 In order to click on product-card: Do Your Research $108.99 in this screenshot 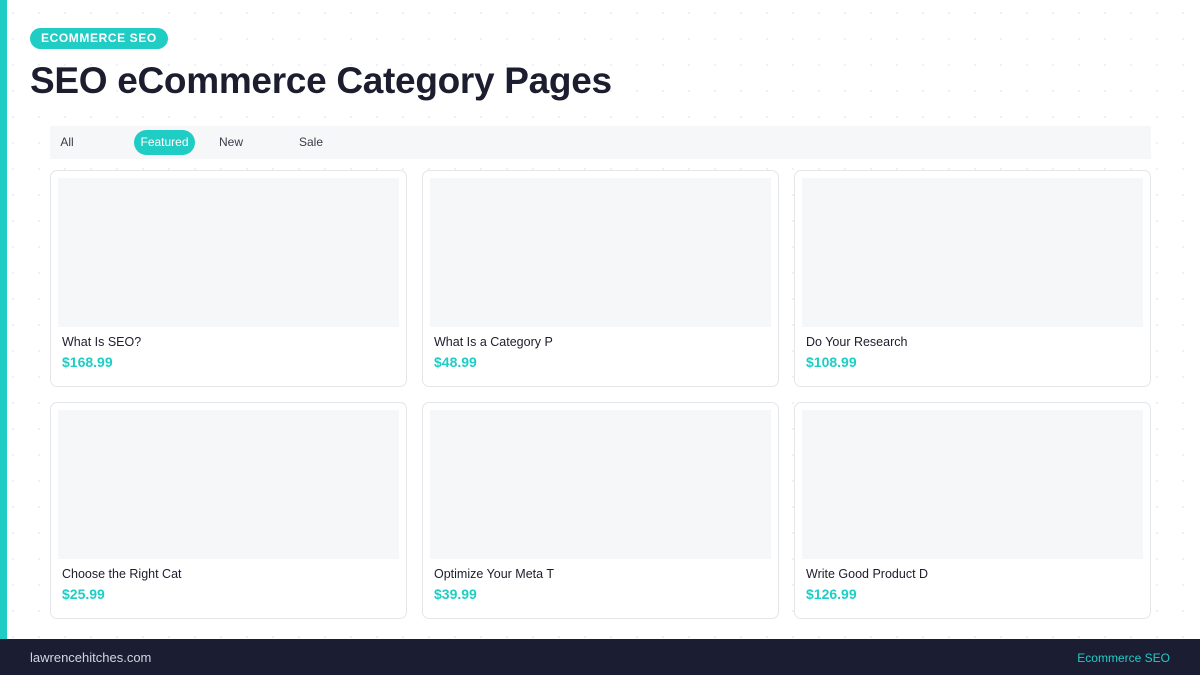, I will do `click(972, 278)`.